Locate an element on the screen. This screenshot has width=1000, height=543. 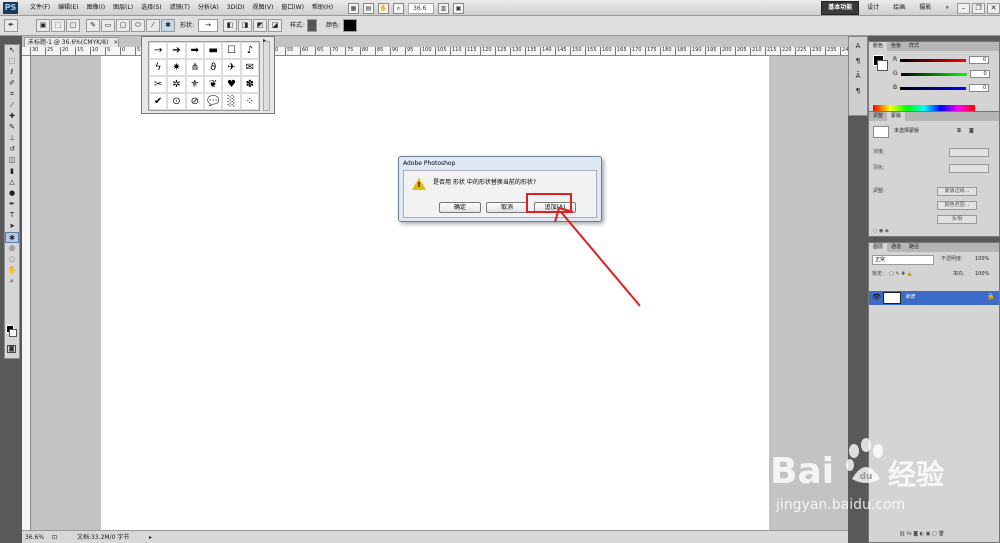
slider-g is located at coordinates (933, 74).